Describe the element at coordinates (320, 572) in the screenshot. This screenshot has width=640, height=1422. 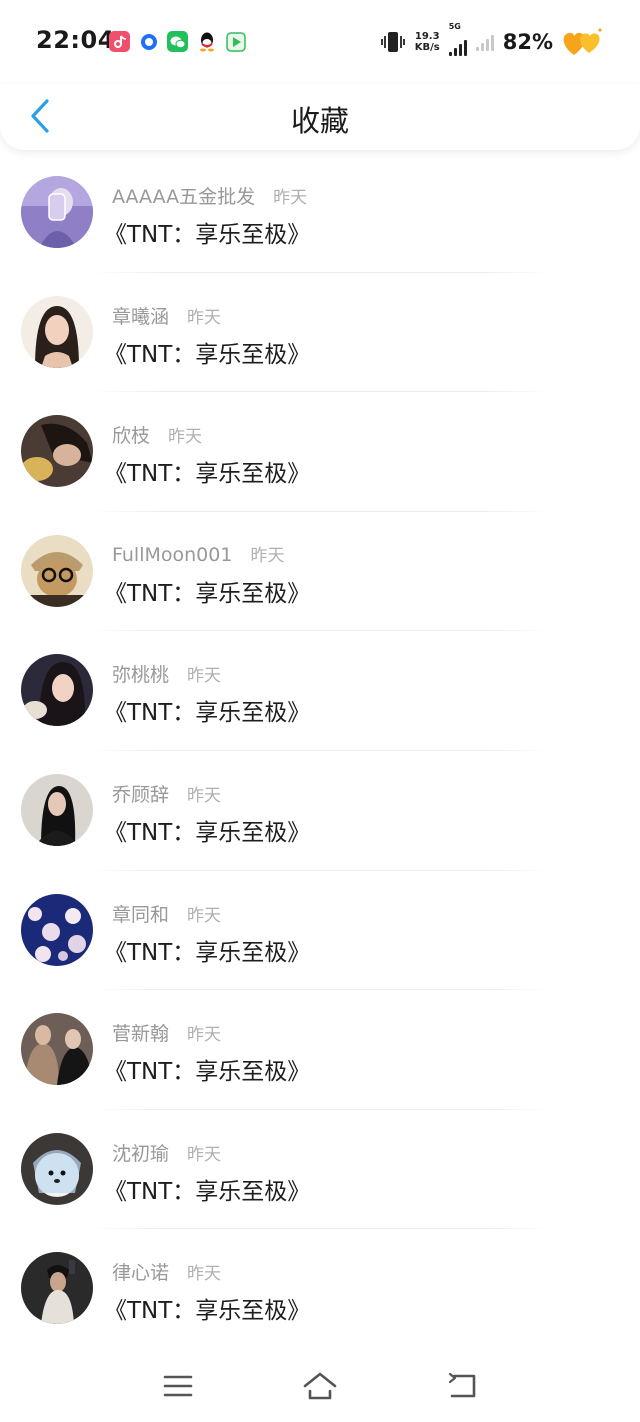
I see `list-item: FullMoon001 昨天 《TNT：享乐至极》` at that location.